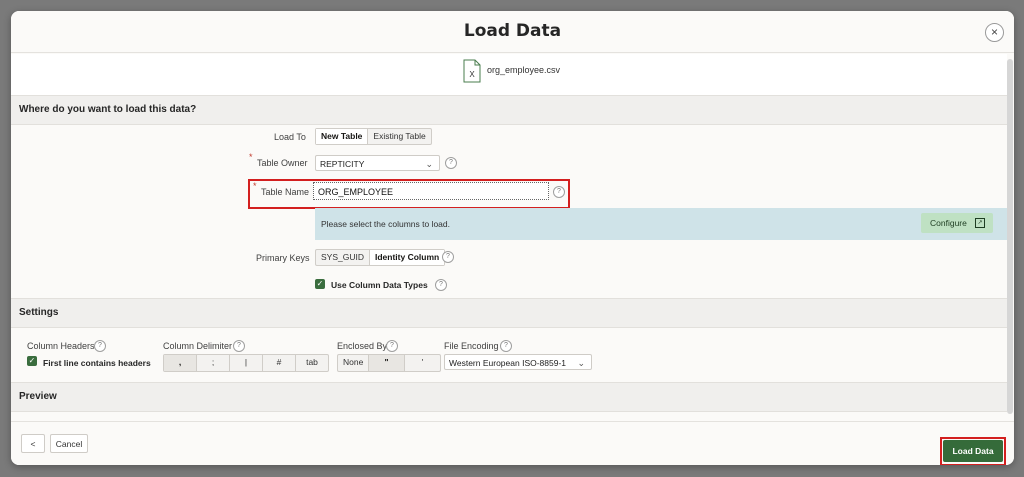 This screenshot has width=1024, height=477. Describe the element at coordinates (343, 257) in the screenshot. I see `primary-key-sys-guid: SYS_GUID` at that location.